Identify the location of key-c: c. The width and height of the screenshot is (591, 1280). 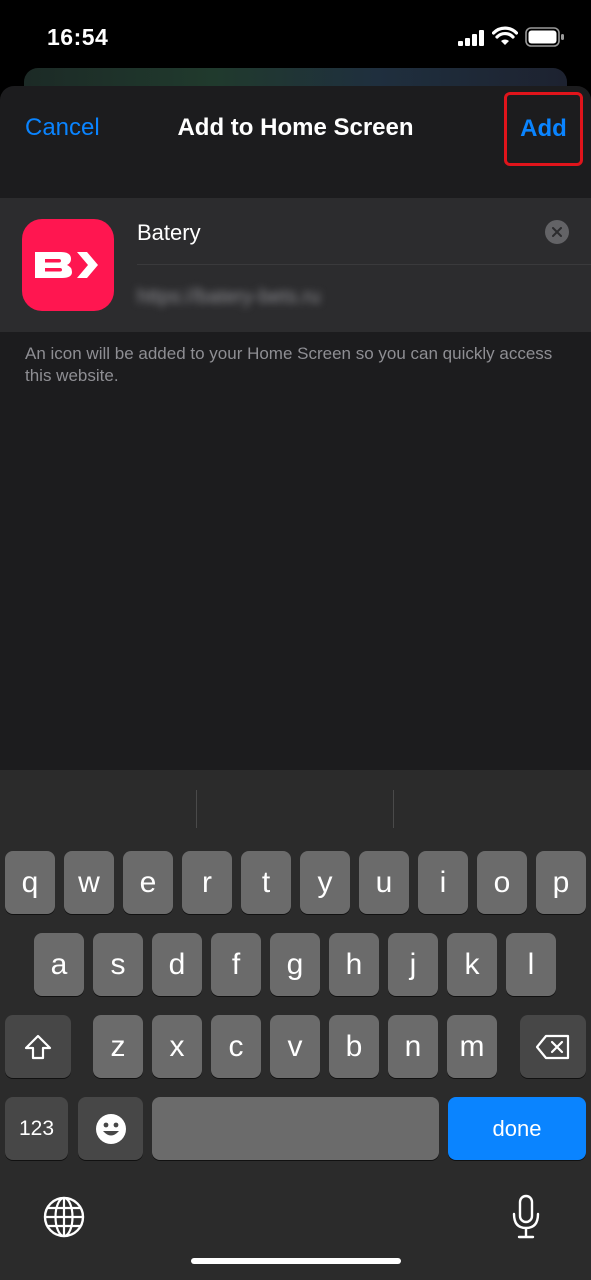
(236, 1046).